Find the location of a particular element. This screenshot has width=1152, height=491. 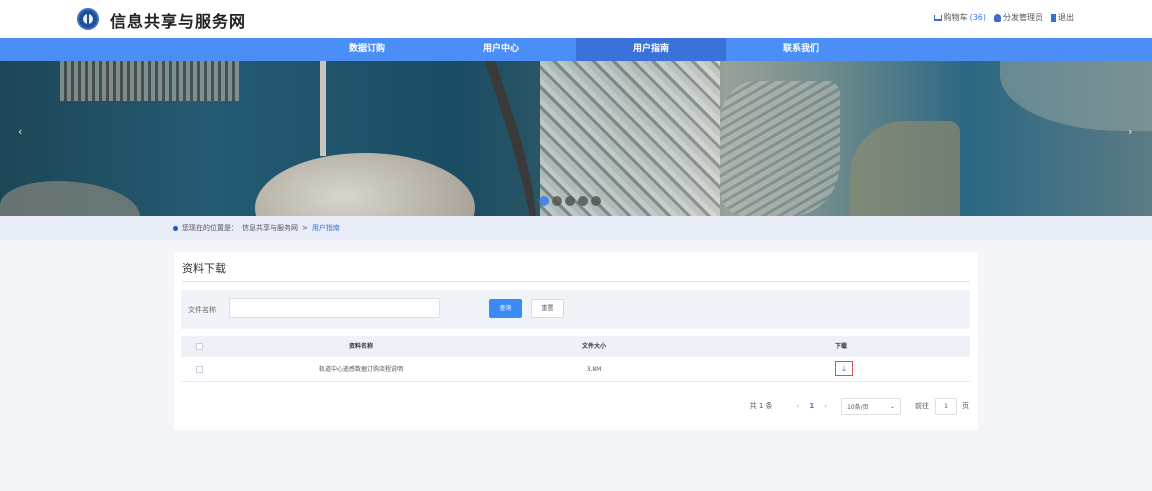

next-page-icon: › is located at coordinates (825, 406).